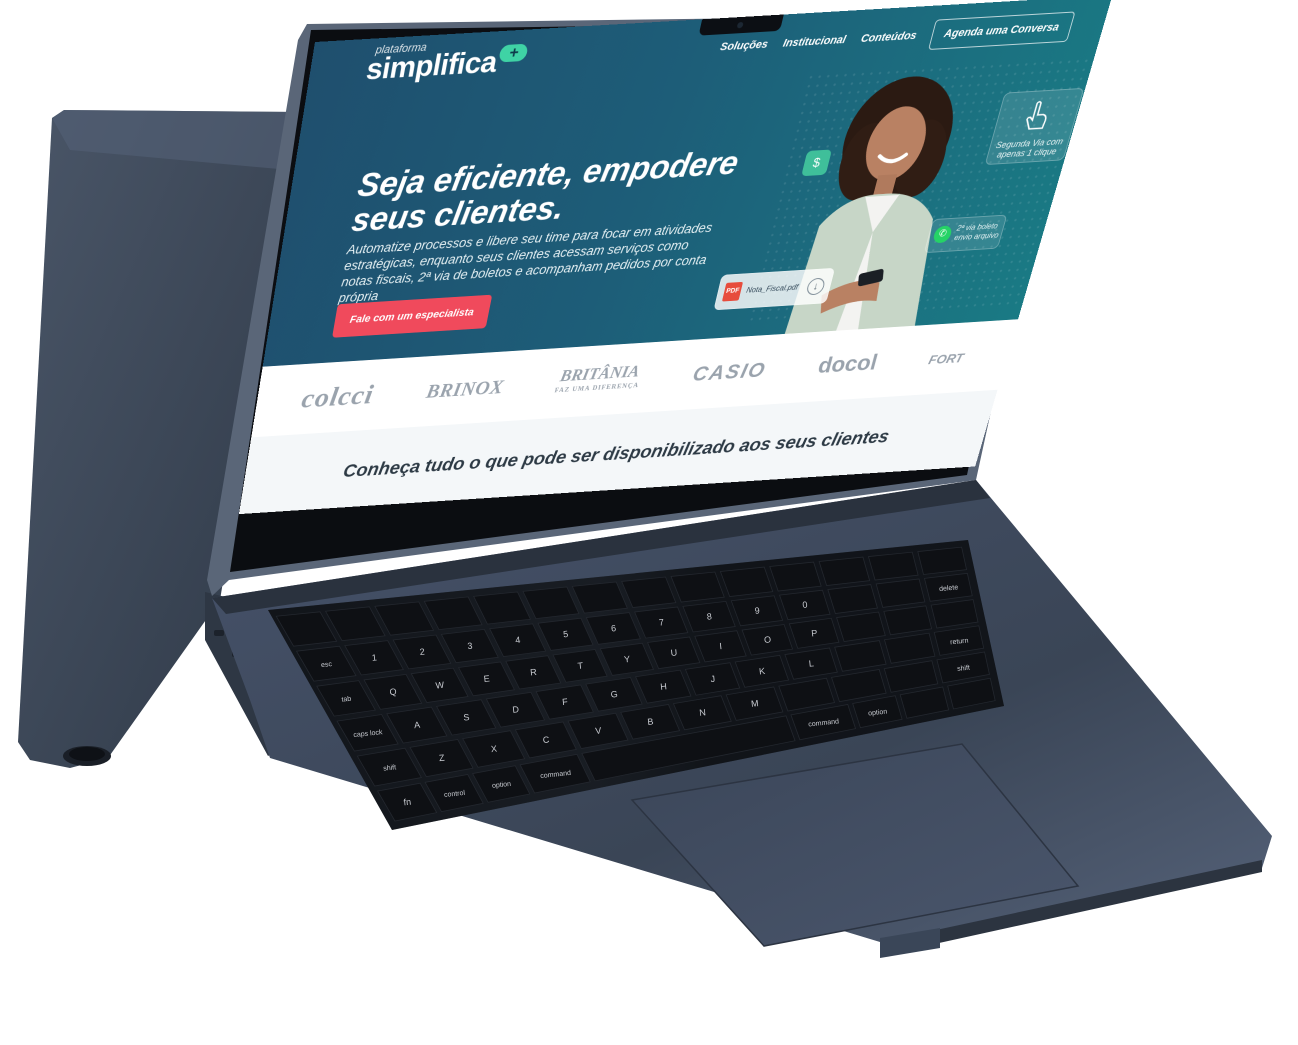 This screenshot has height=1045, width=1298. I want to click on key-label: esc, so click(327, 665).